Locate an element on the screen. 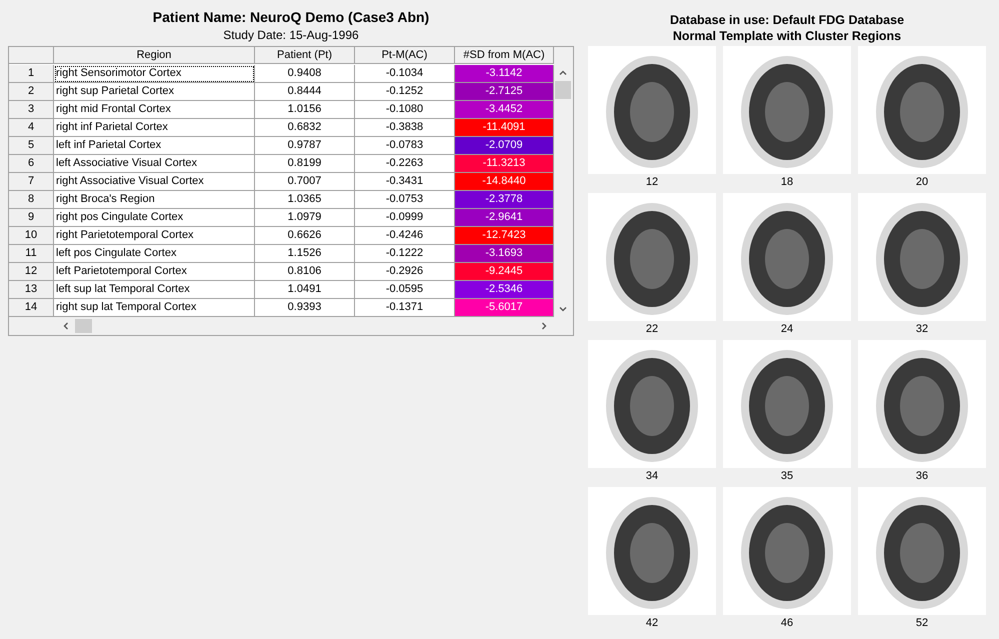 The height and width of the screenshot is (639, 999). table-cell: left Parietotemporal Cortex is located at coordinates (154, 272).